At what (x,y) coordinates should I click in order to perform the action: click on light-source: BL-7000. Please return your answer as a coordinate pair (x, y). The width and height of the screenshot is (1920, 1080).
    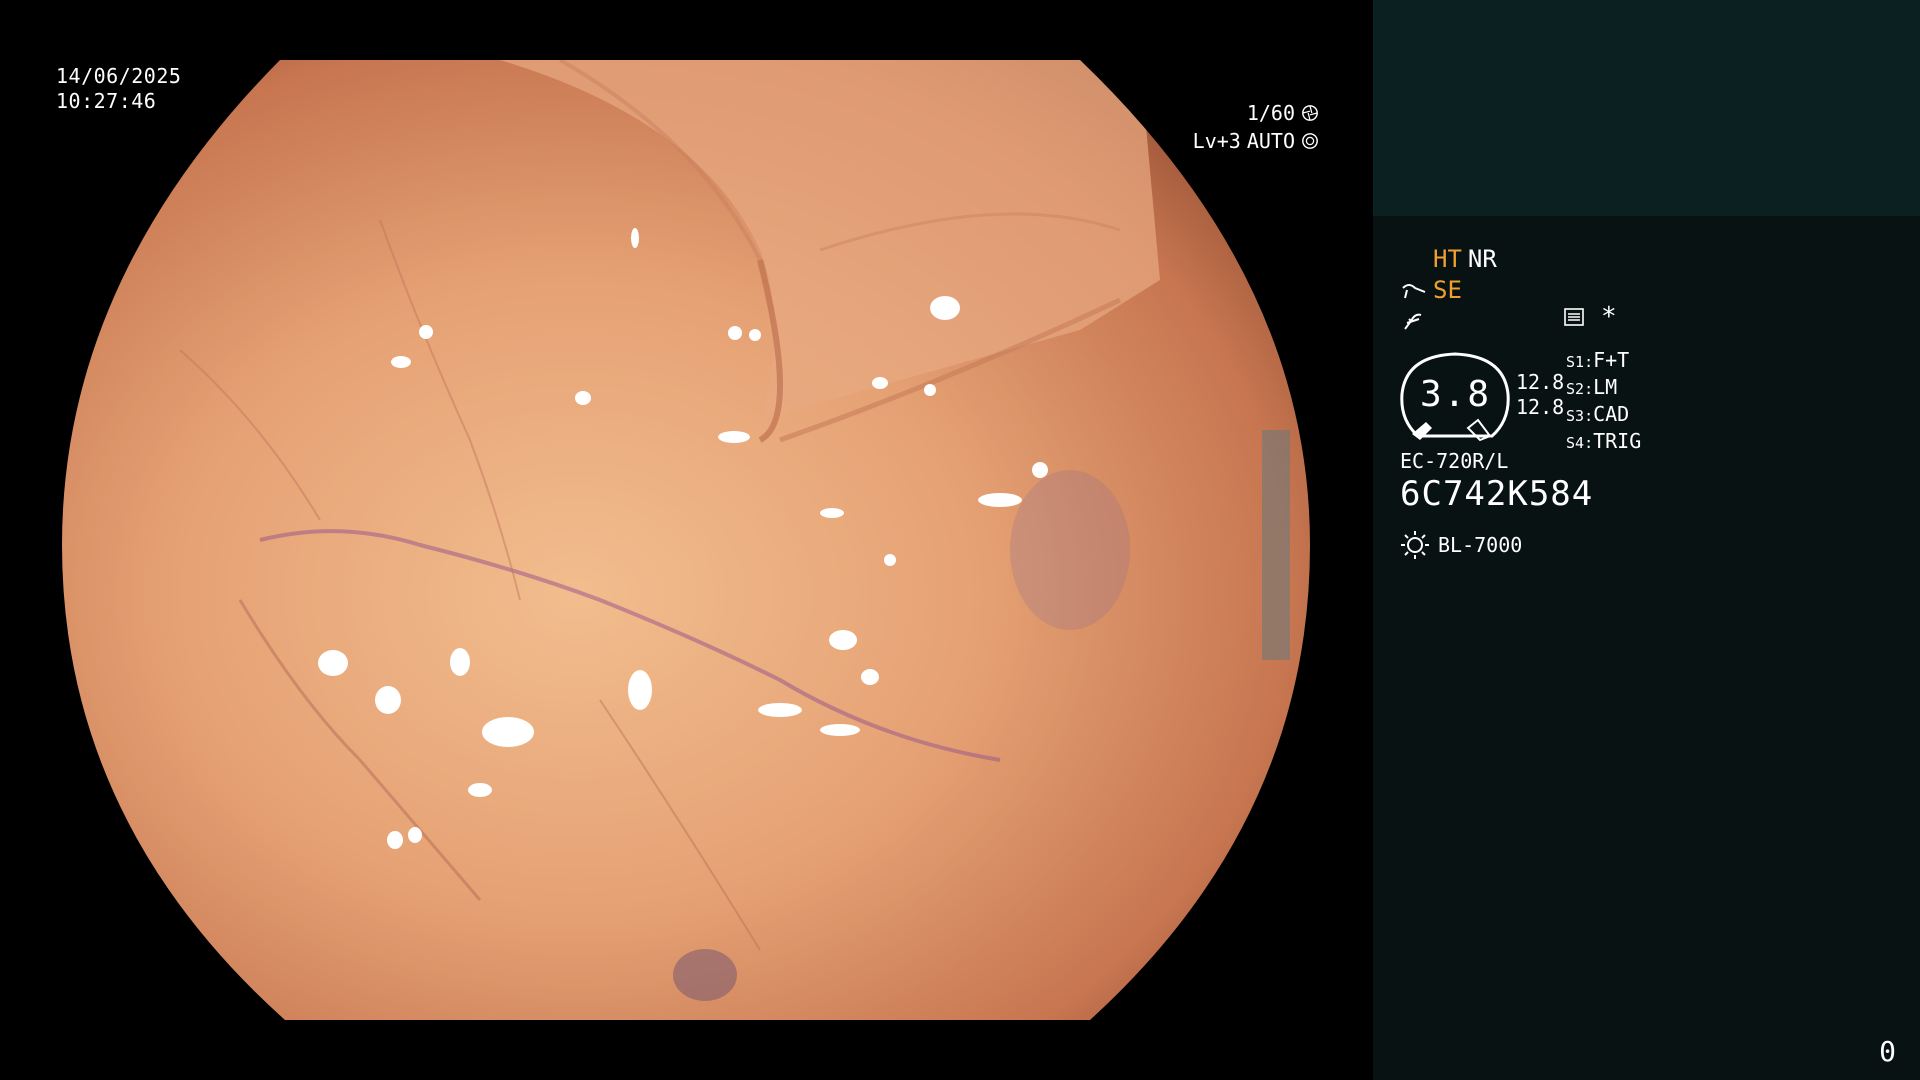
    Looking at the image, I should click on (1461, 545).